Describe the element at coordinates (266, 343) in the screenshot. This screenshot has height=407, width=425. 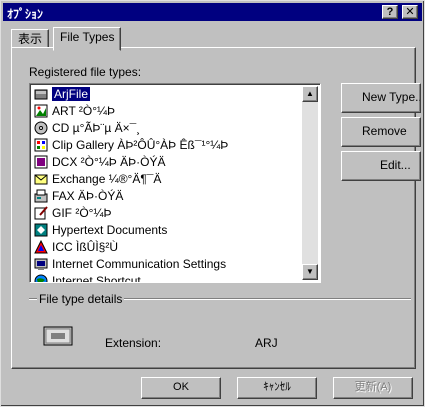
I see `extension-value: ARJ` at that location.